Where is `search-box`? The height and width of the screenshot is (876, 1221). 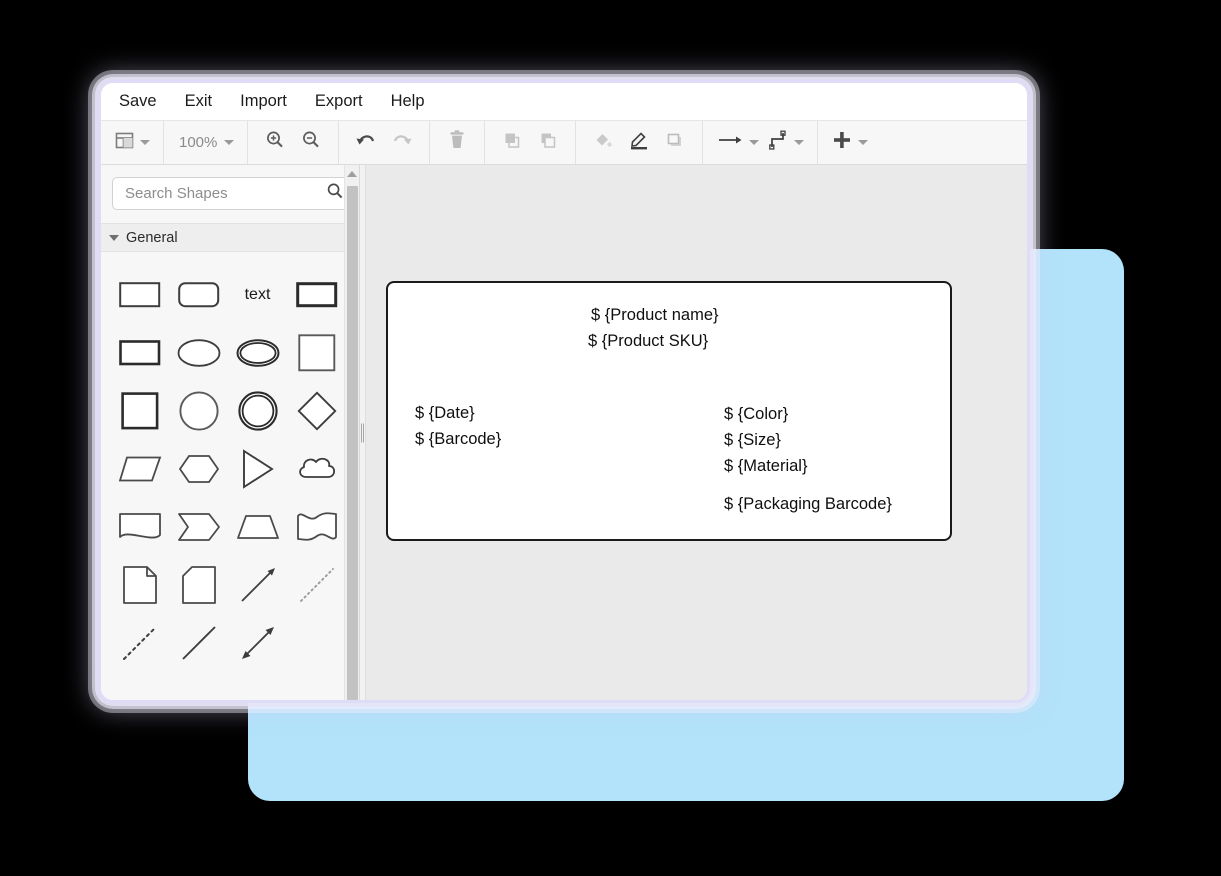
search-box is located at coordinates (230, 193).